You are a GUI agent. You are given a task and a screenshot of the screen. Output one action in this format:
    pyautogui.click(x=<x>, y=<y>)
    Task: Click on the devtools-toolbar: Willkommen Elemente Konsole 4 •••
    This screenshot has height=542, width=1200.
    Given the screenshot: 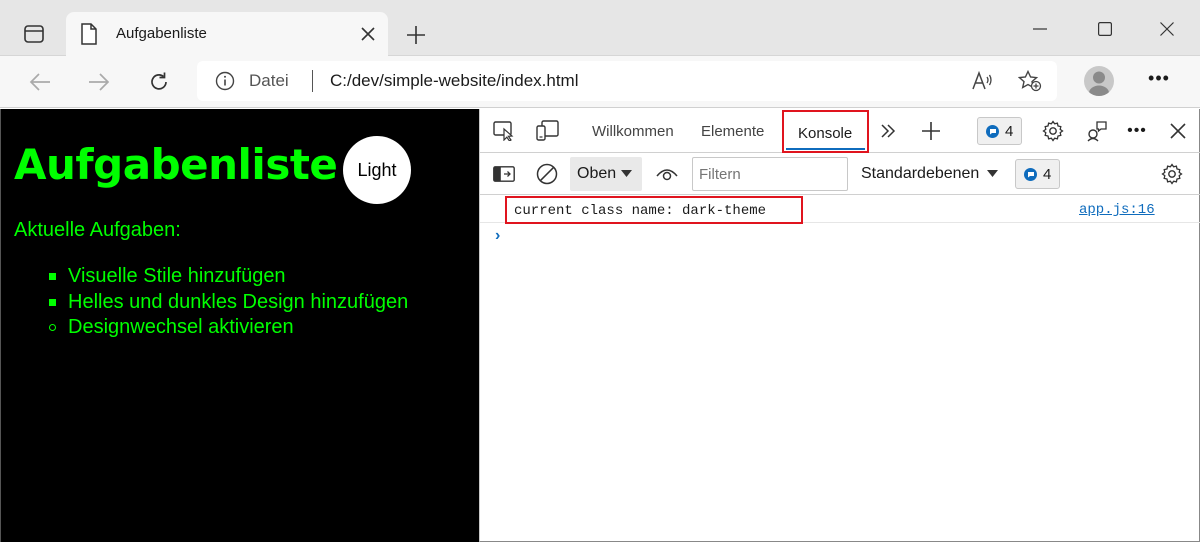 What is the action you would take?
    pyautogui.click(x=840, y=131)
    